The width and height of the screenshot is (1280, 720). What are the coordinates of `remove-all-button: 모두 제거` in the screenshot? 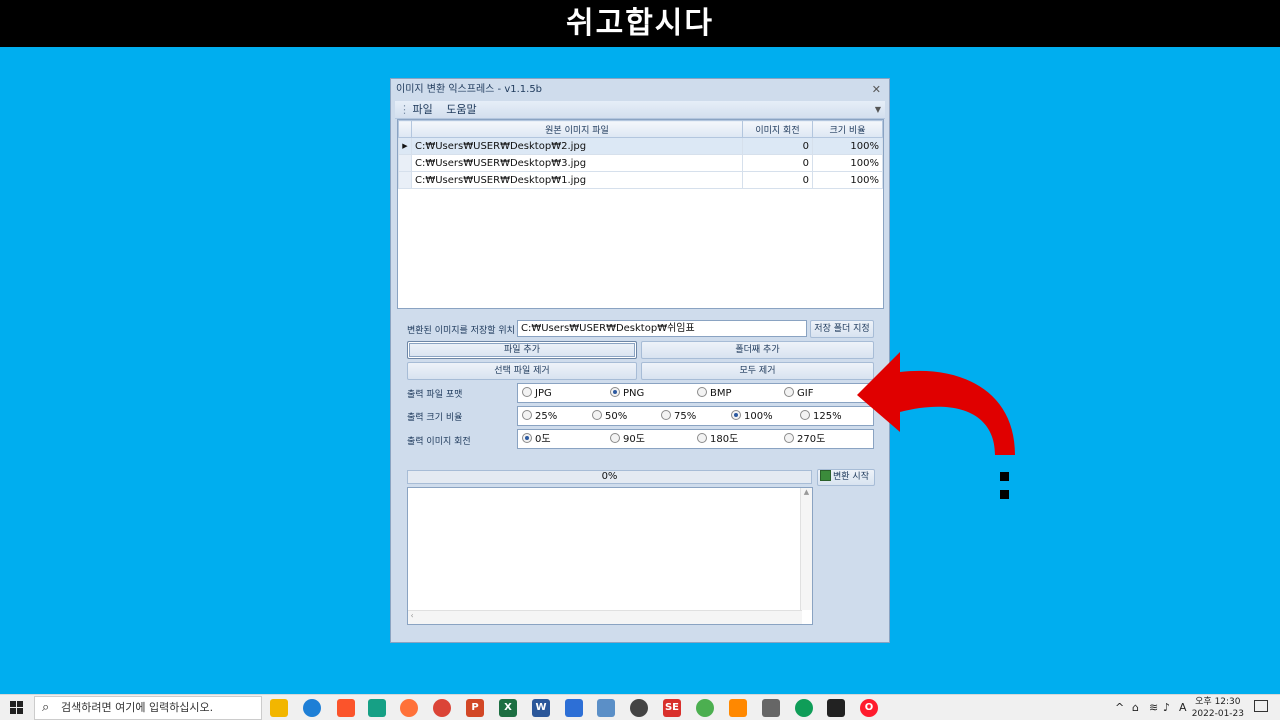 It's located at (757, 371).